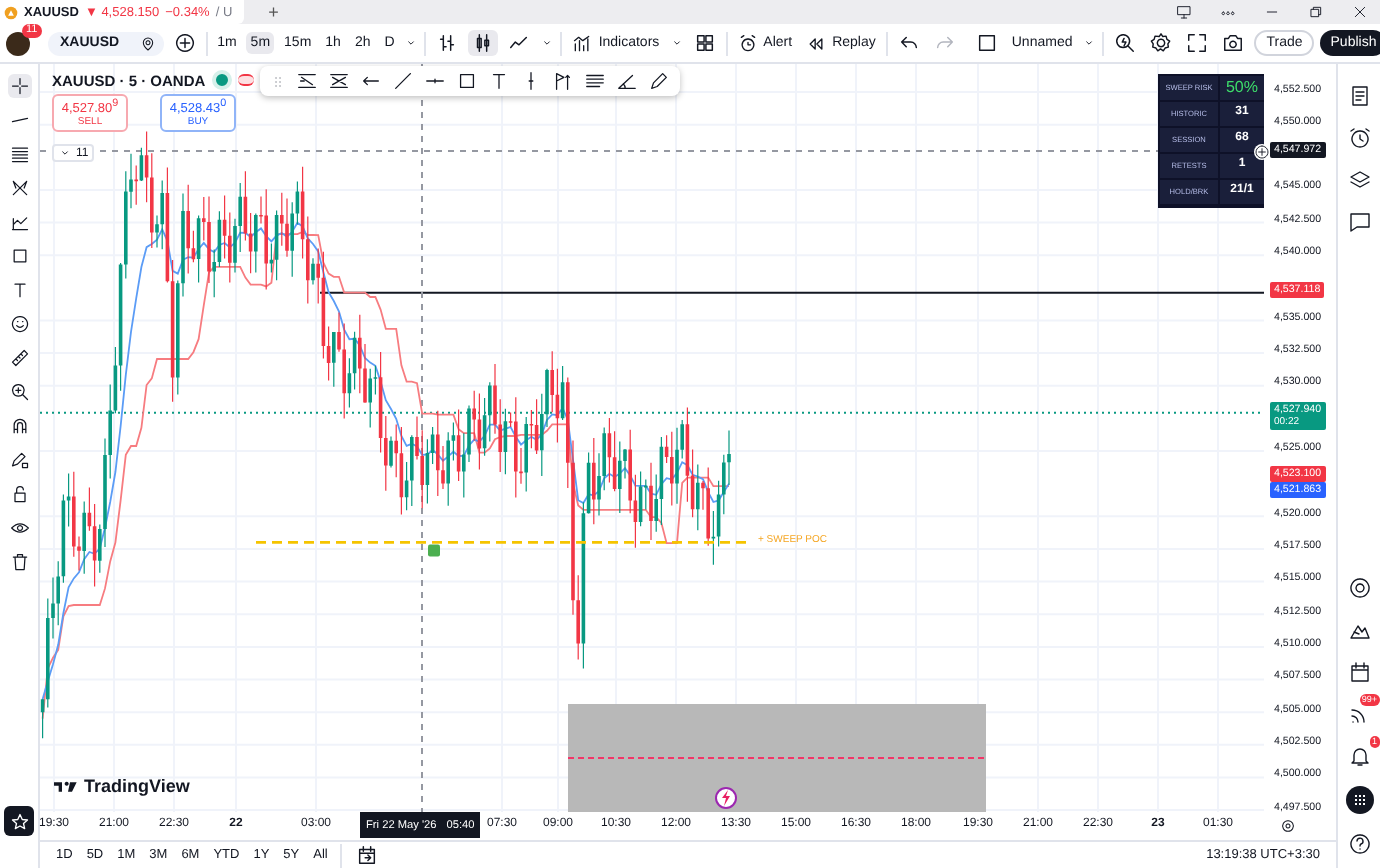  I want to click on help-icon, so click(1359, 844).